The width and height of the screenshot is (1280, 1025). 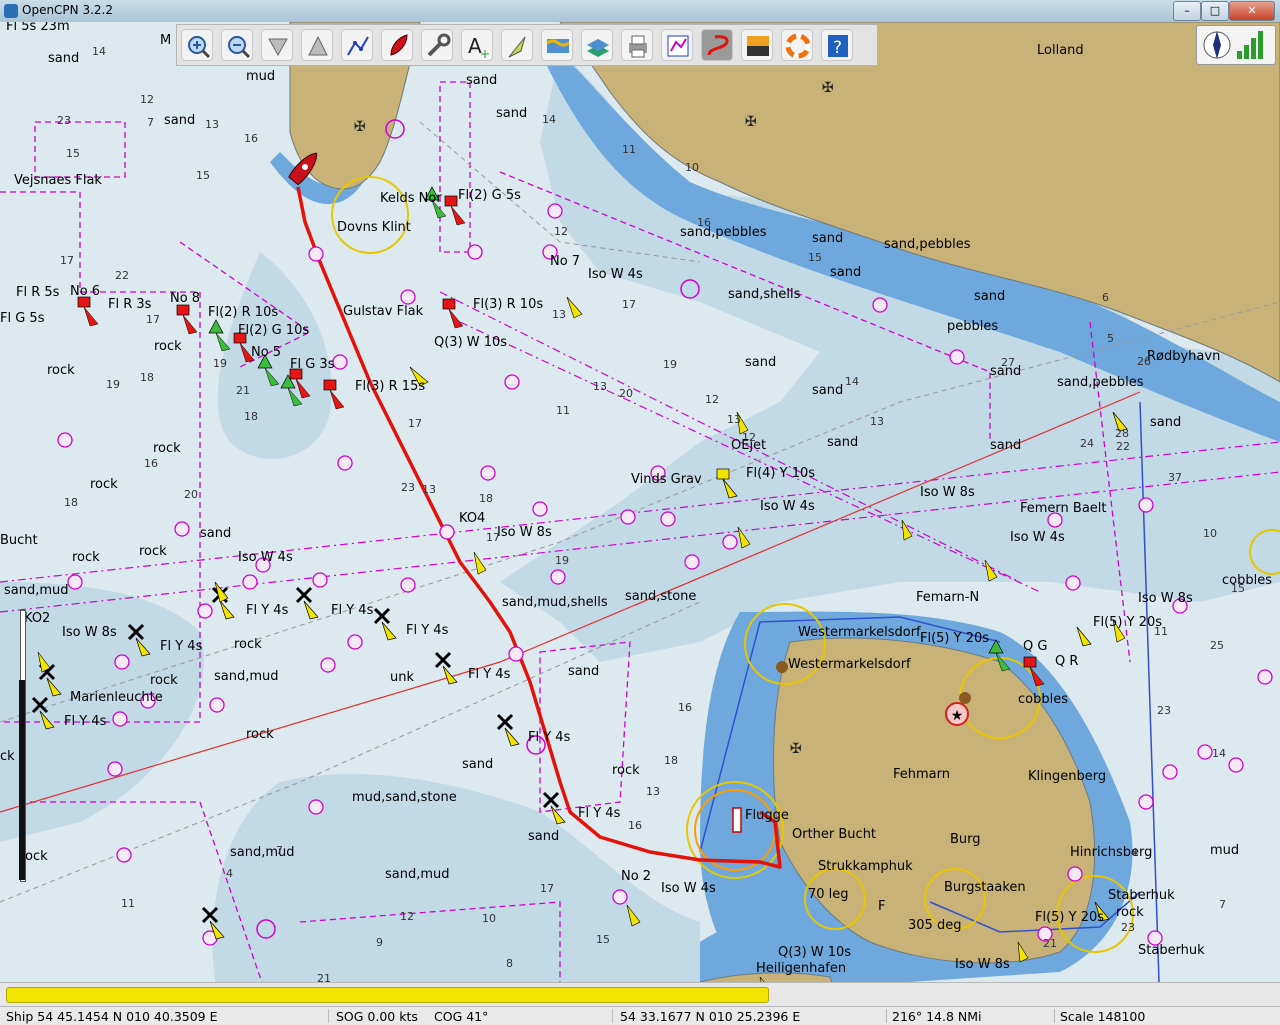 I want to click on chart-label: Iso W 4s, so click(x=1037, y=537).